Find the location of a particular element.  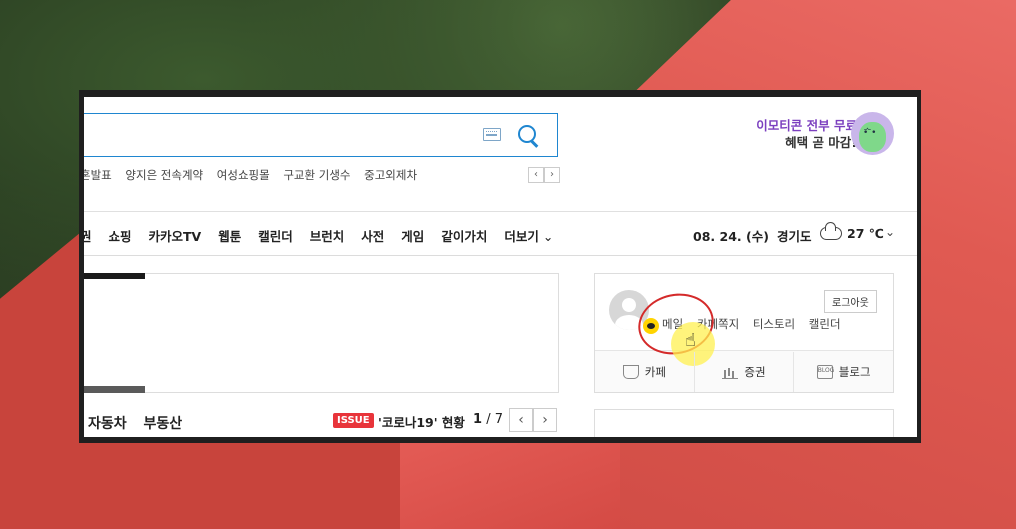

weather-temperature: 27 ℃ is located at coordinates (865, 233).